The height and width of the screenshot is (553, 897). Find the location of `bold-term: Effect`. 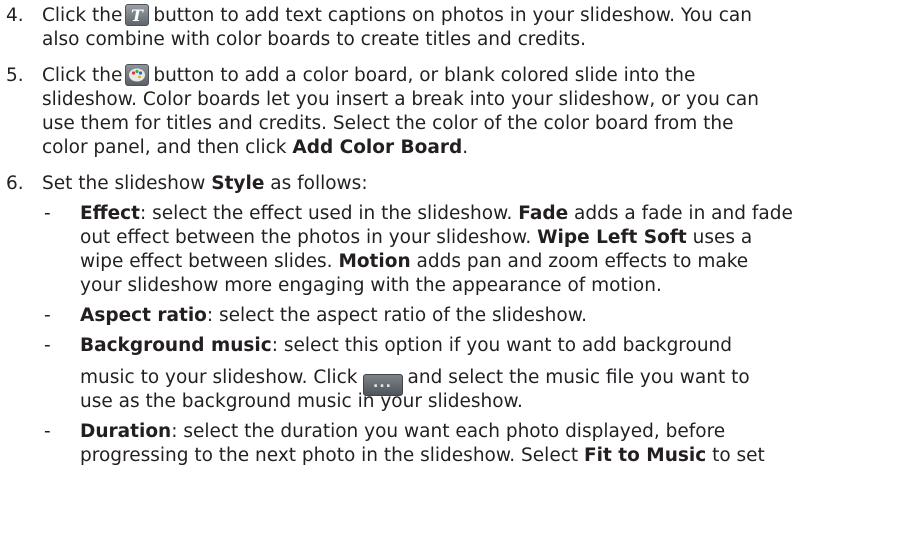

bold-term: Effect is located at coordinates (110, 213).